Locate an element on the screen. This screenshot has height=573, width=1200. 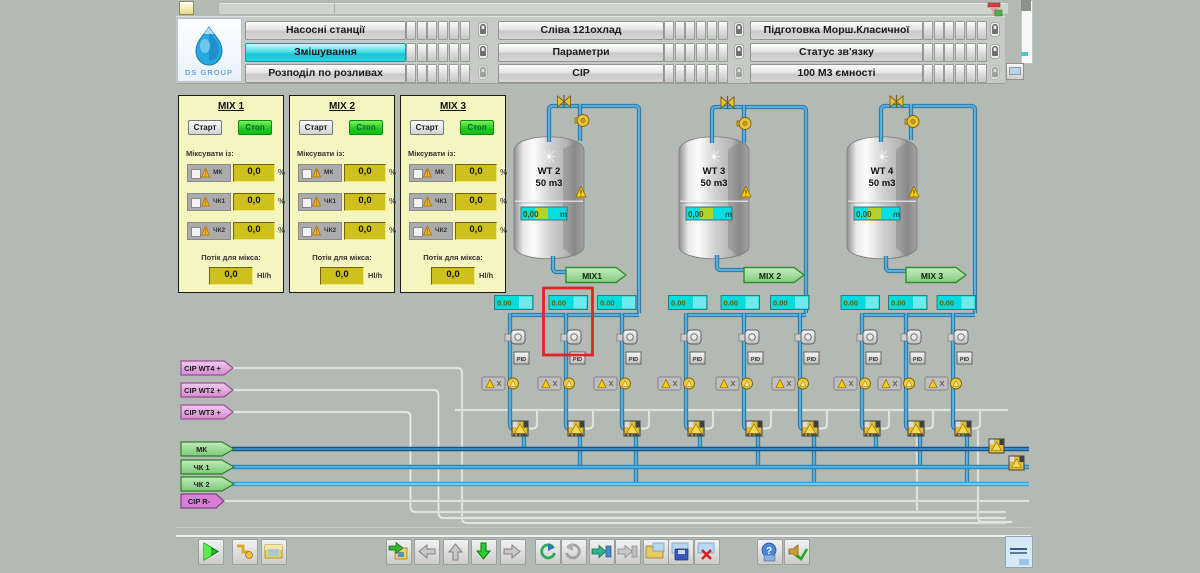
svg-text: CIP WT3 + is located at coordinates (202, 412).